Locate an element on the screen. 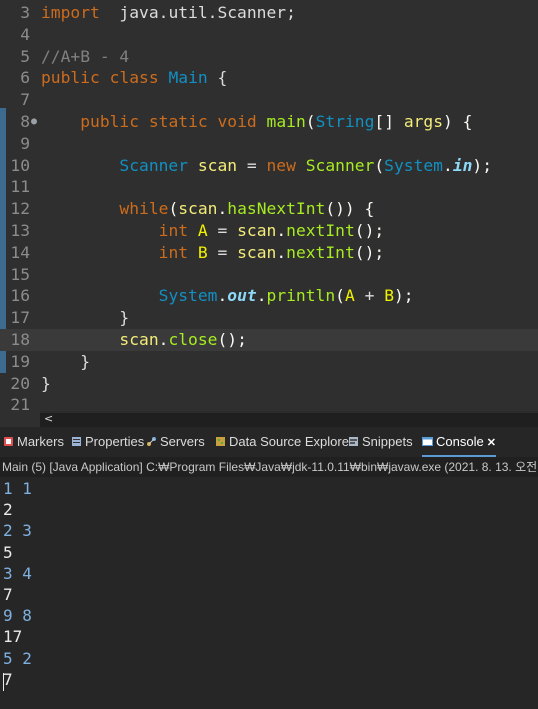 Image resolution: width=538 pixels, height=709 pixels. line-number: 9 is located at coordinates (25, 143).